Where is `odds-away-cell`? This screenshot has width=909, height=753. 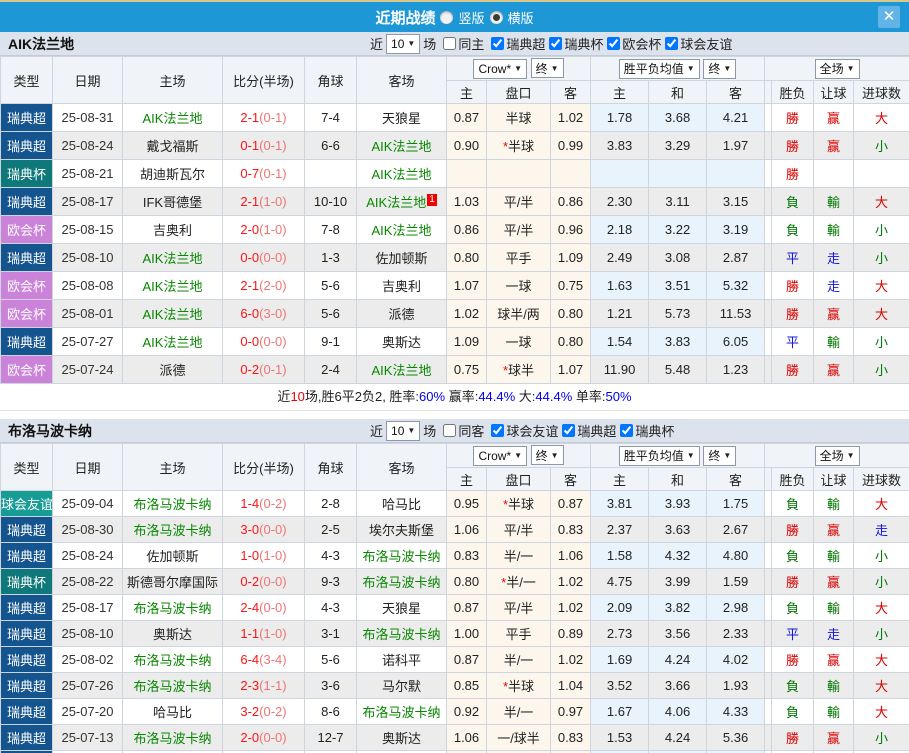 odds-away-cell is located at coordinates (570, 173).